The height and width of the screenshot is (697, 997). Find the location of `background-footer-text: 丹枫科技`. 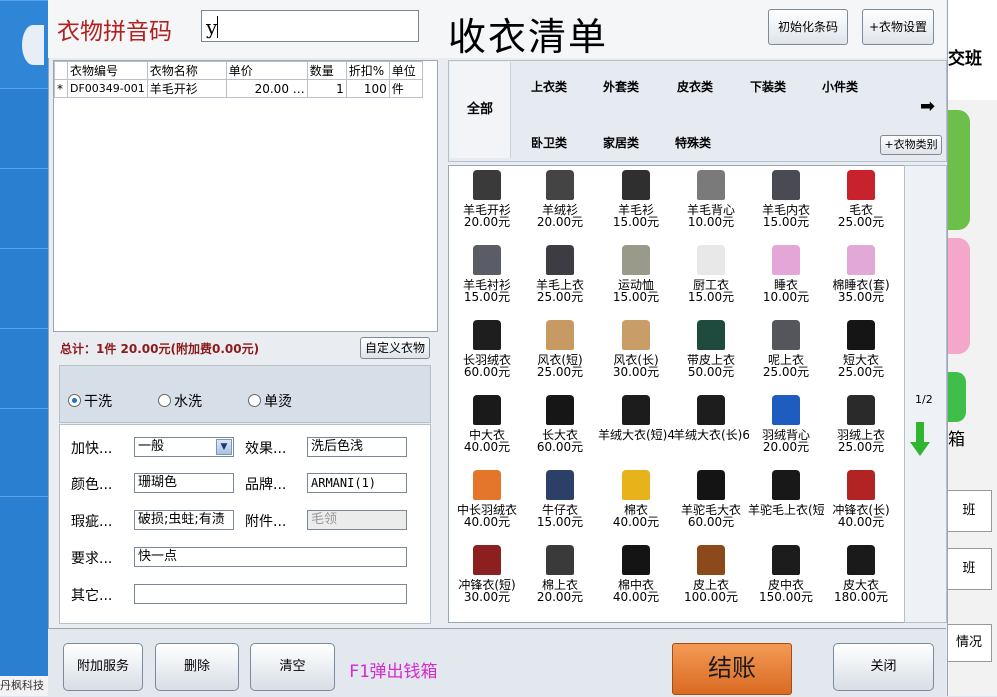

background-footer-text: 丹枫科技 is located at coordinates (24, 686).